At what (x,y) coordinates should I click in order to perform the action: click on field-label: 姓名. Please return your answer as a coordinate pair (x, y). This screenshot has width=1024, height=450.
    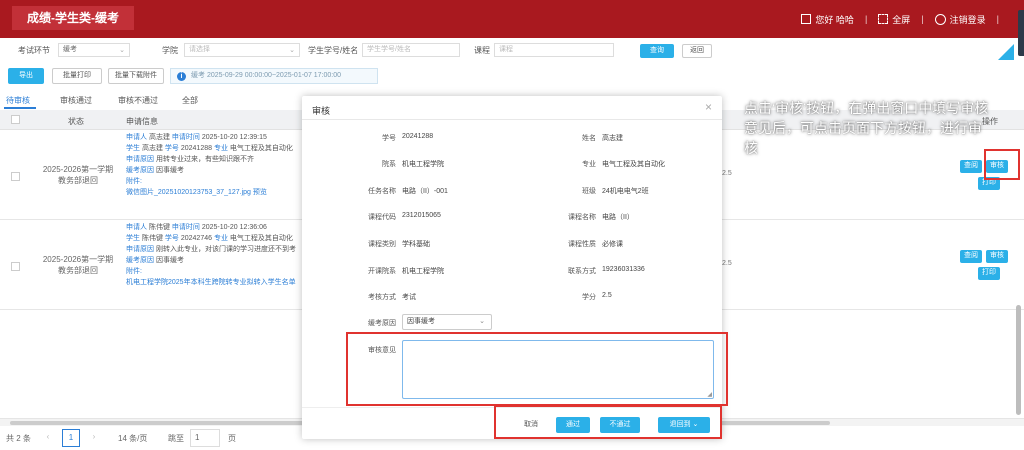
    Looking at the image, I should click on (589, 138).